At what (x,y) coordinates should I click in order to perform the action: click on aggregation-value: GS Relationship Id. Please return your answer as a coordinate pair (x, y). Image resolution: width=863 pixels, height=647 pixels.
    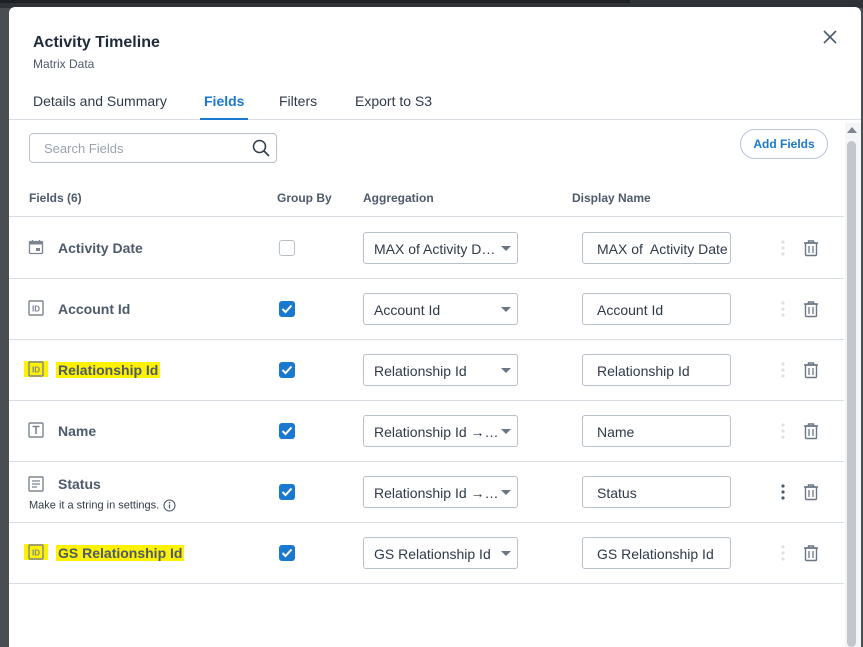
    Looking at the image, I should click on (432, 554).